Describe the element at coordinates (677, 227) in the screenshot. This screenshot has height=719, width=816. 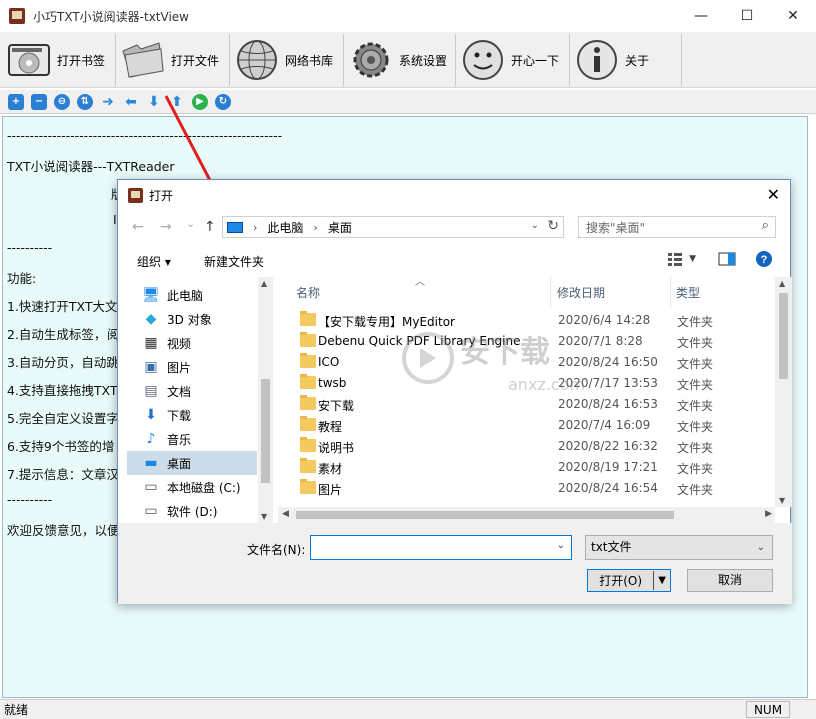
I see `search-input: 搜索"桌面" ⌕` at that location.